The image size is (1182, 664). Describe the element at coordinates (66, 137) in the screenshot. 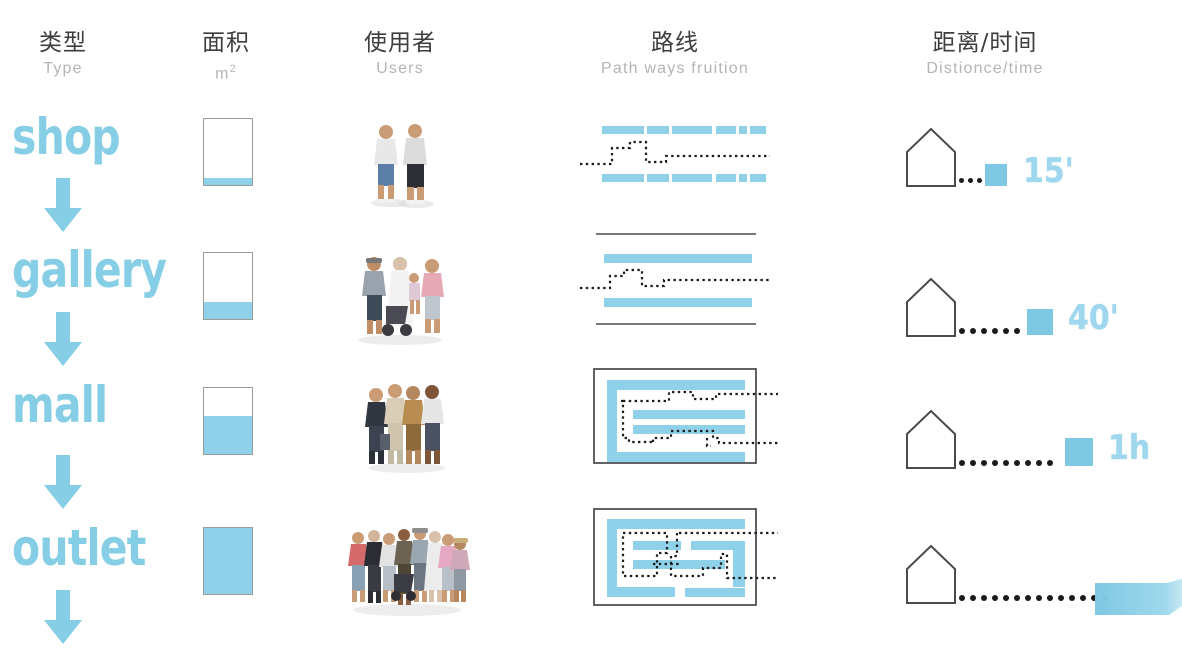

I see `type-label-shop: shop` at that location.